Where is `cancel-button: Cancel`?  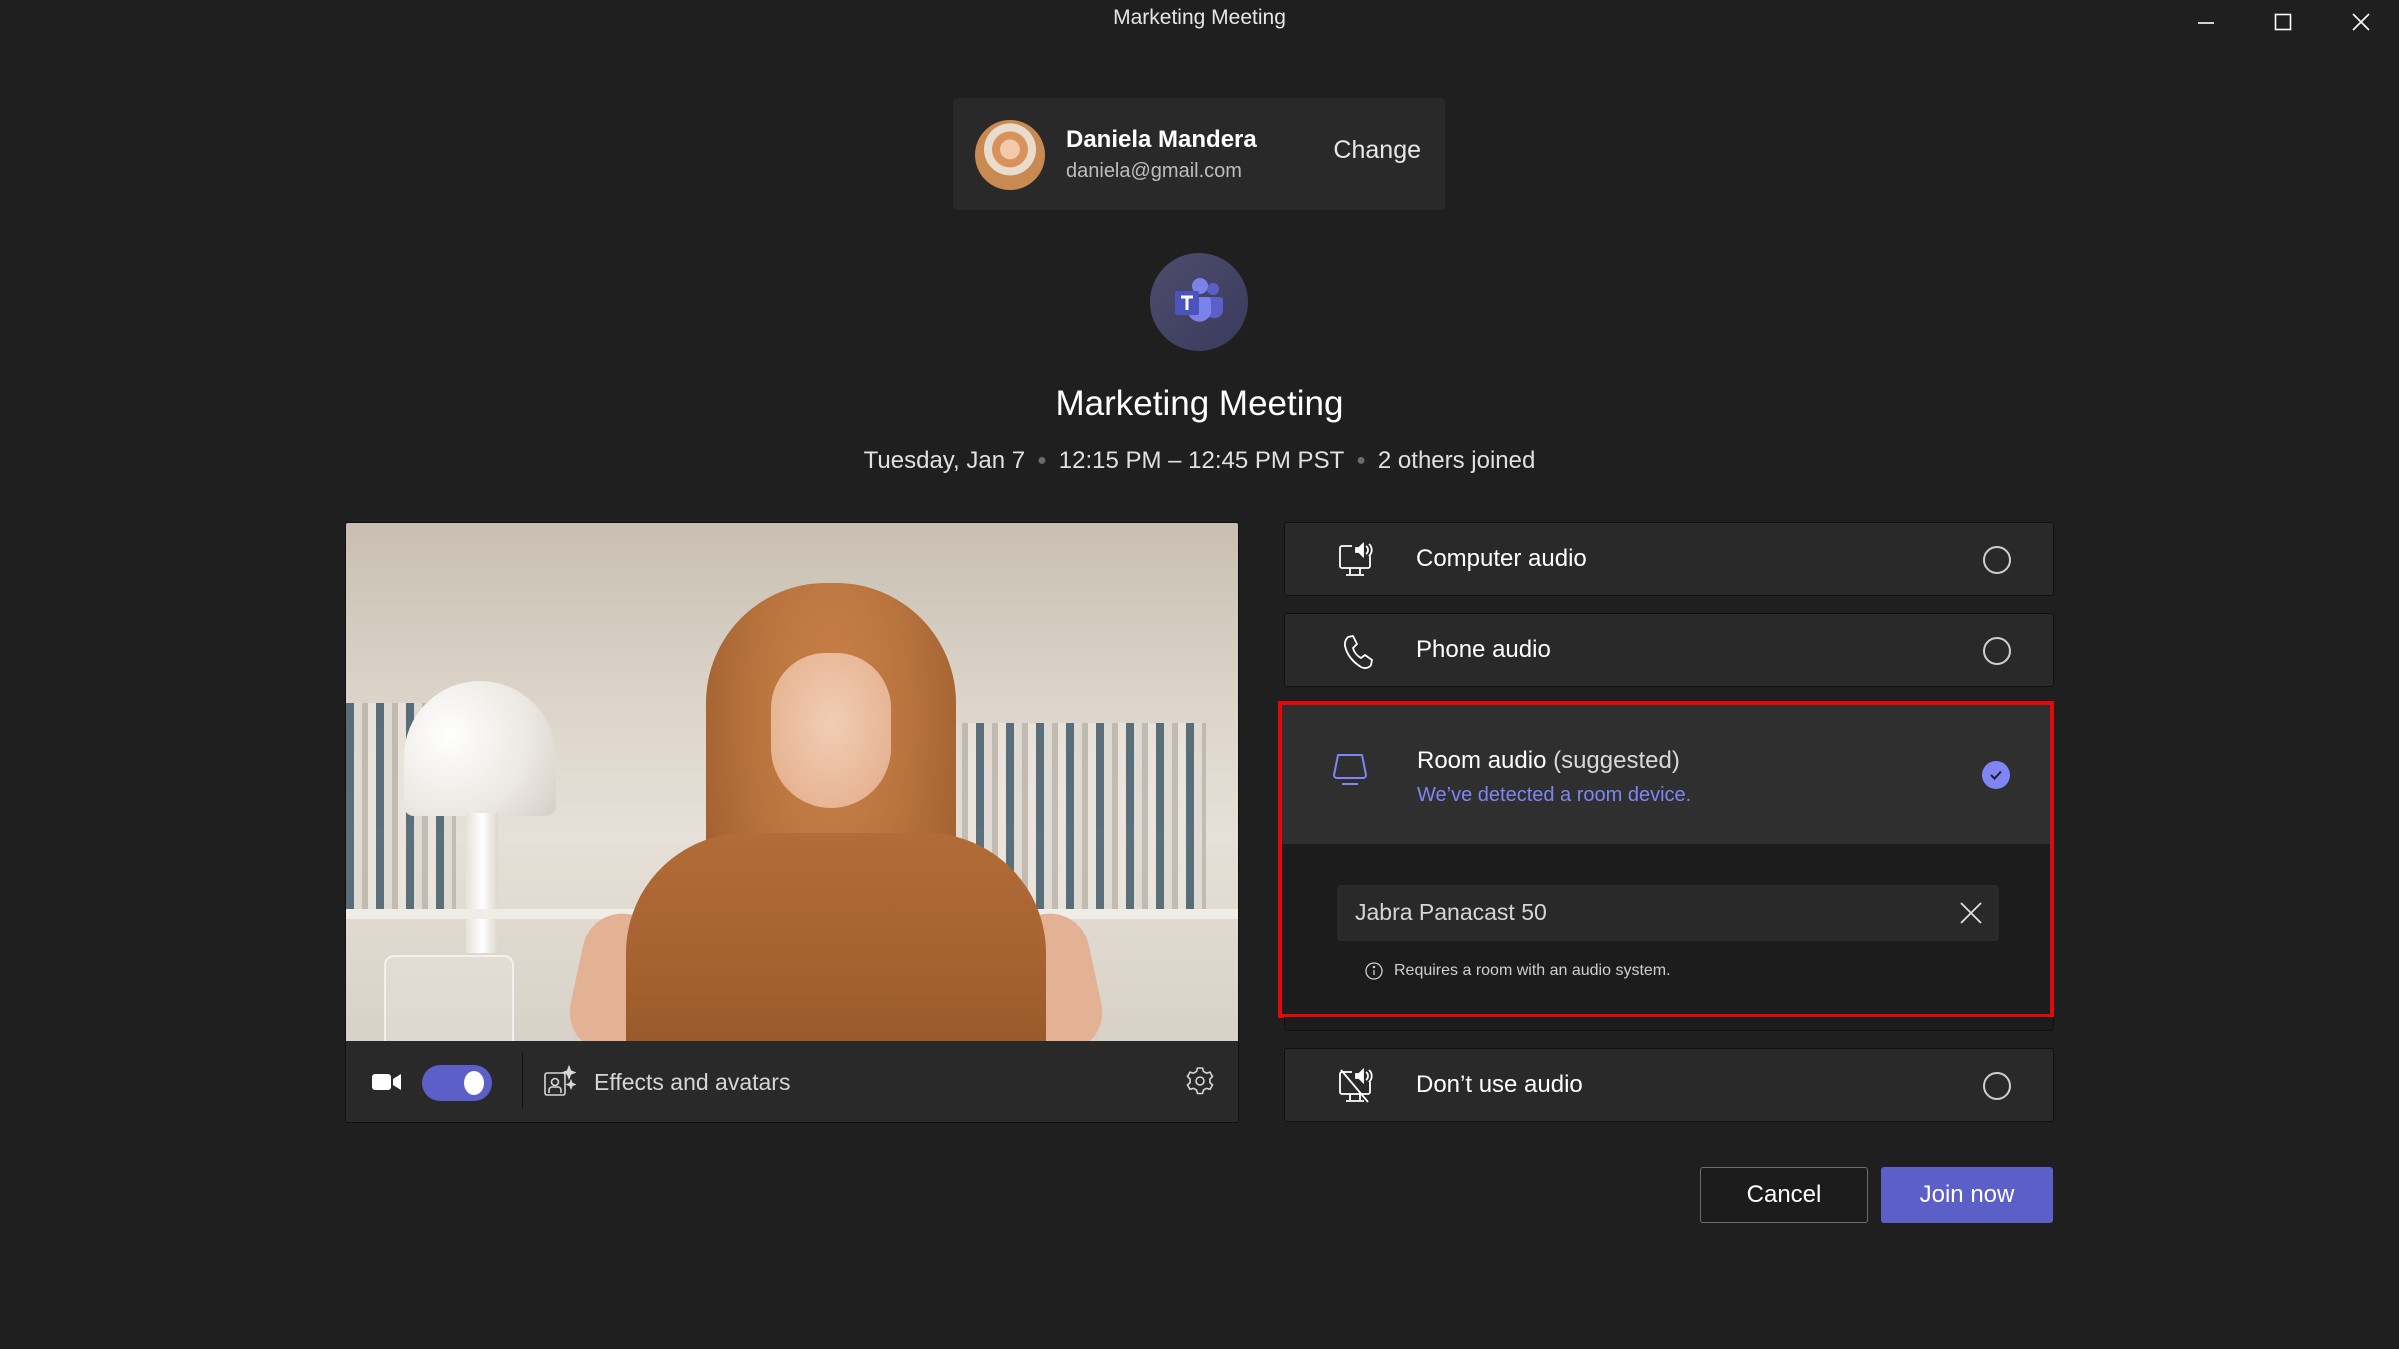 cancel-button: Cancel is located at coordinates (1784, 1195).